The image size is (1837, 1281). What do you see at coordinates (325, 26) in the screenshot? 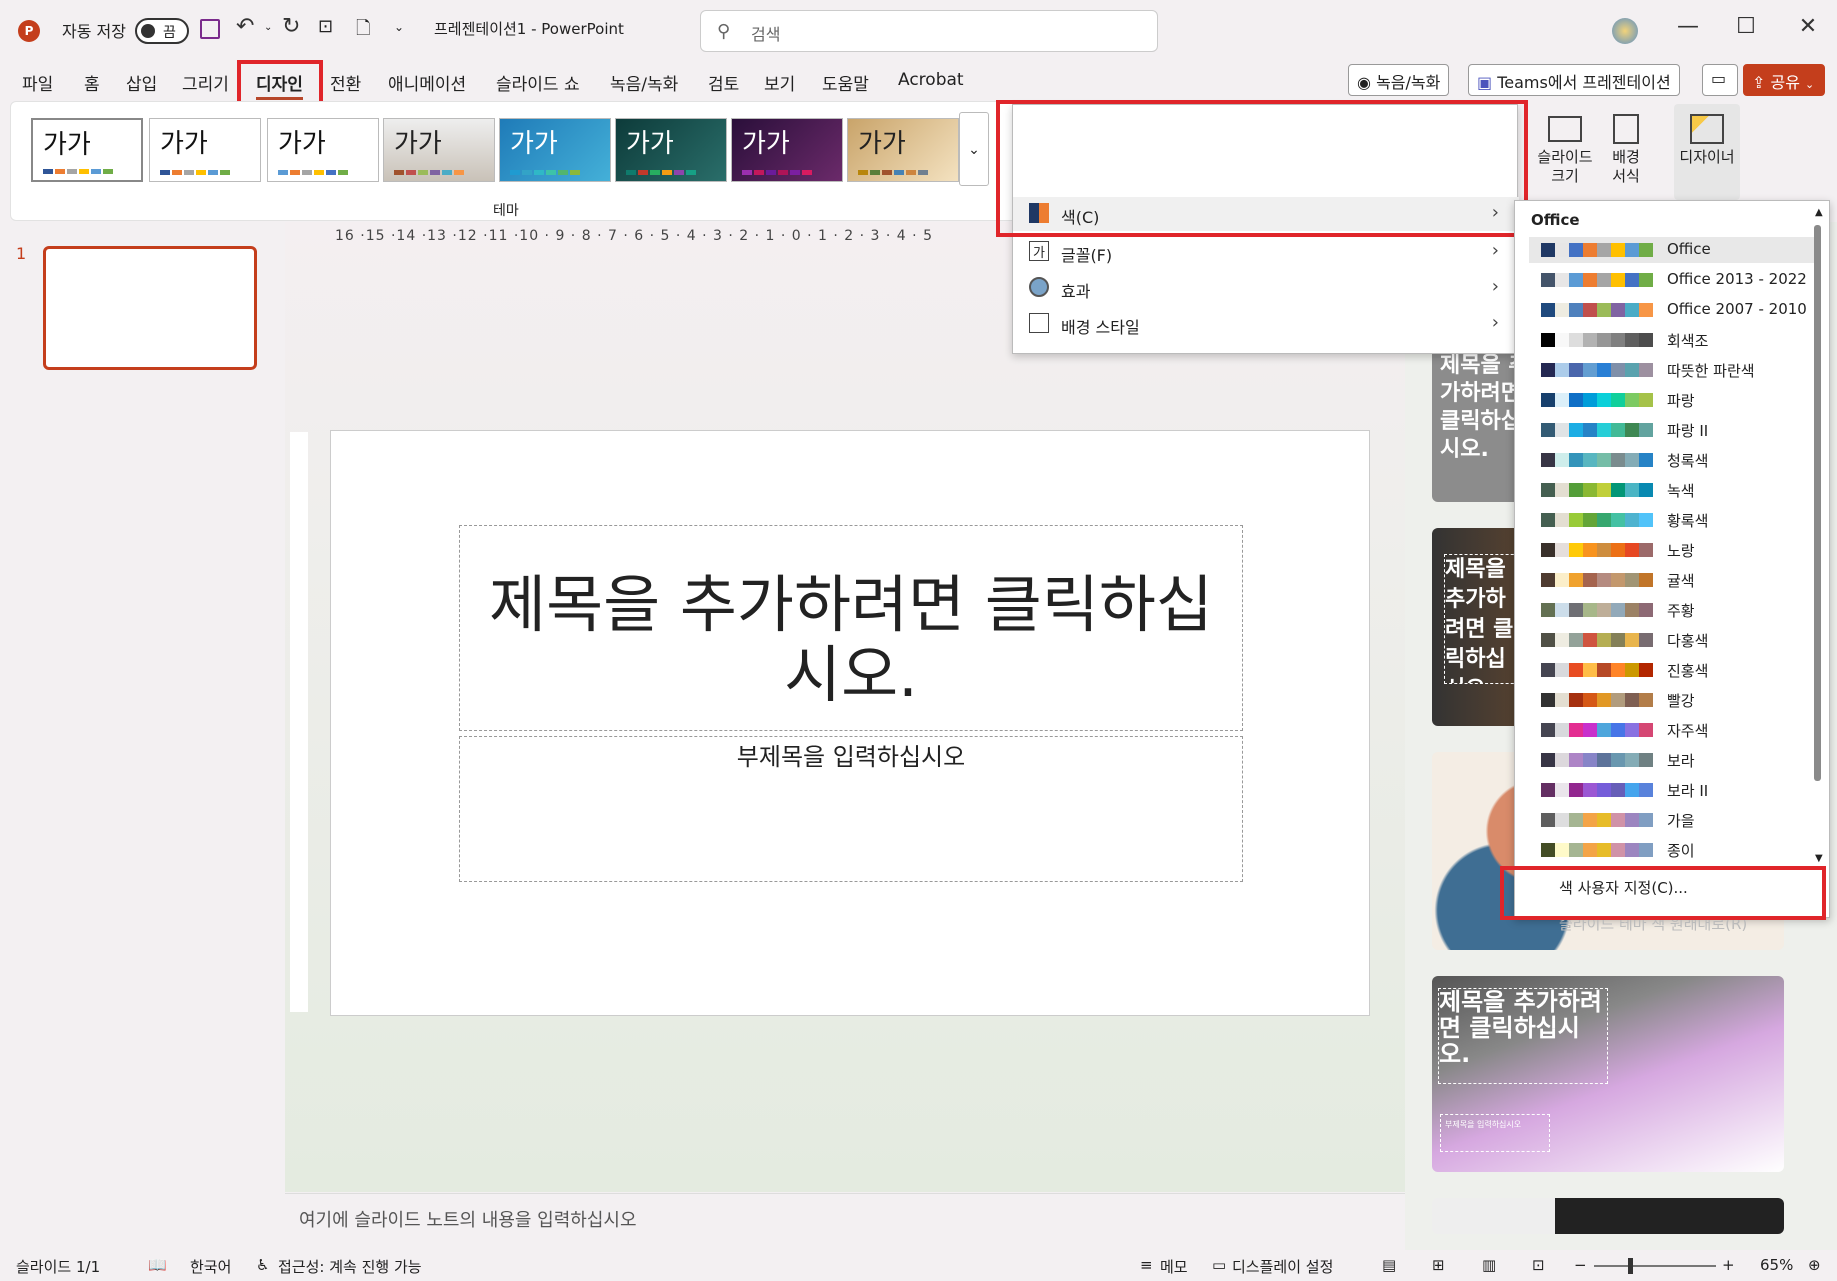
I see `present-from-start-icon: ⊡` at bounding box center [325, 26].